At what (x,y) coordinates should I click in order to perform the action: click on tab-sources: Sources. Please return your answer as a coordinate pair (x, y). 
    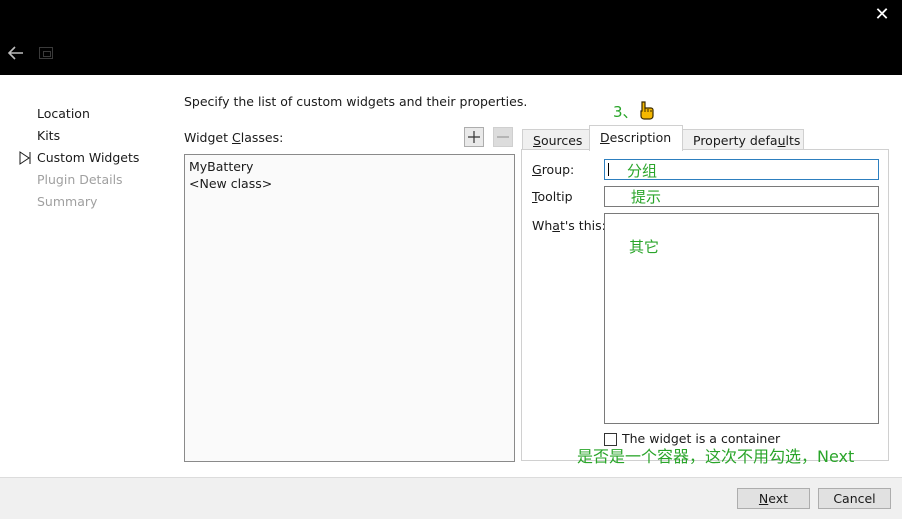
    Looking at the image, I should click on (556, 139).